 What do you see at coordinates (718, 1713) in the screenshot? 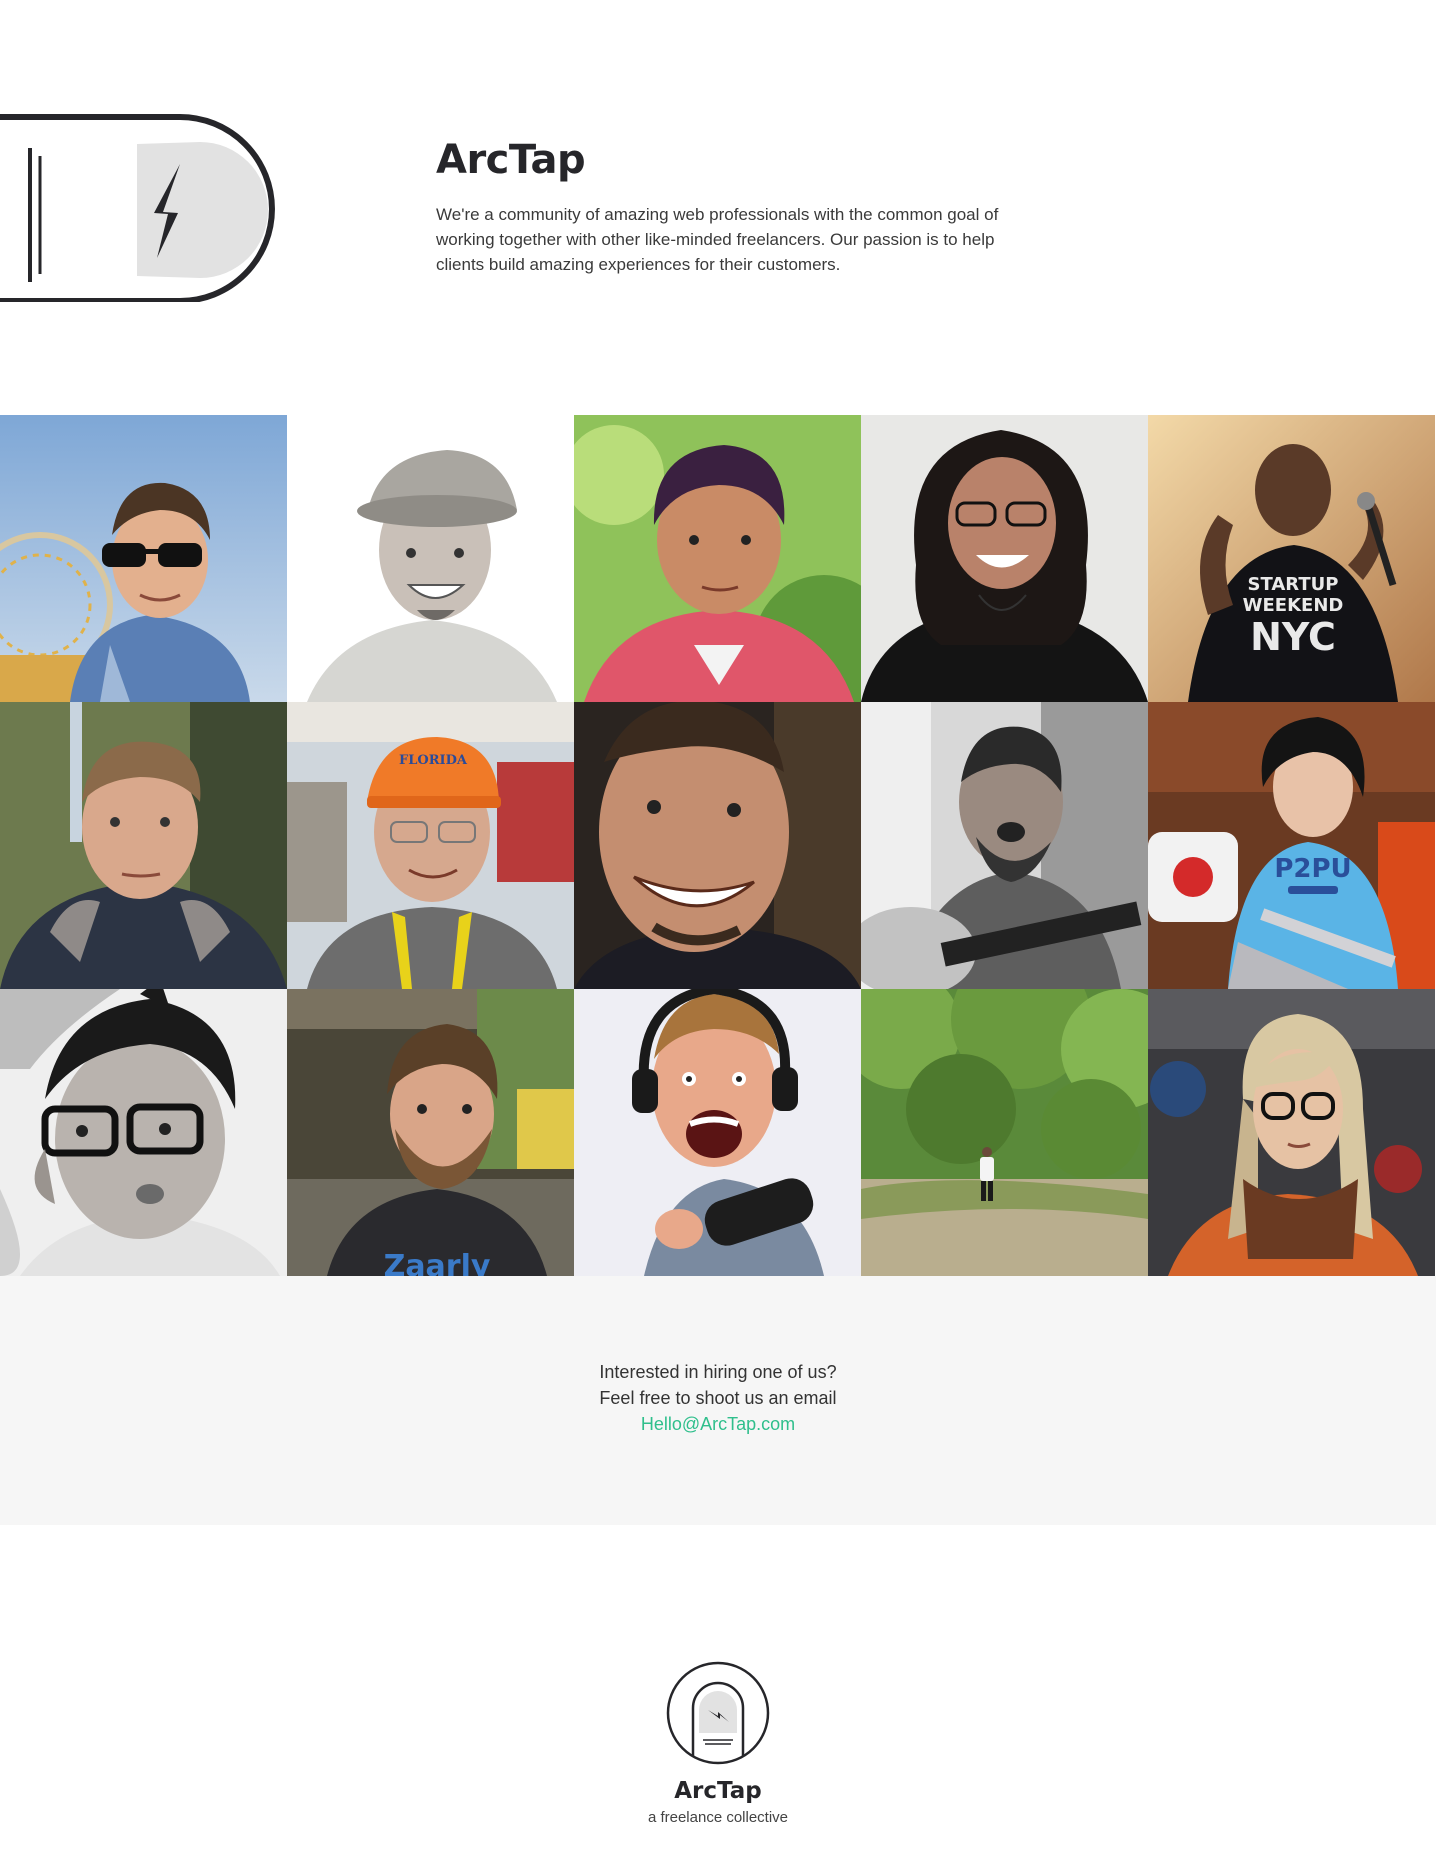
I see `footer-logo-icon` at bounding box center [718, 1713].